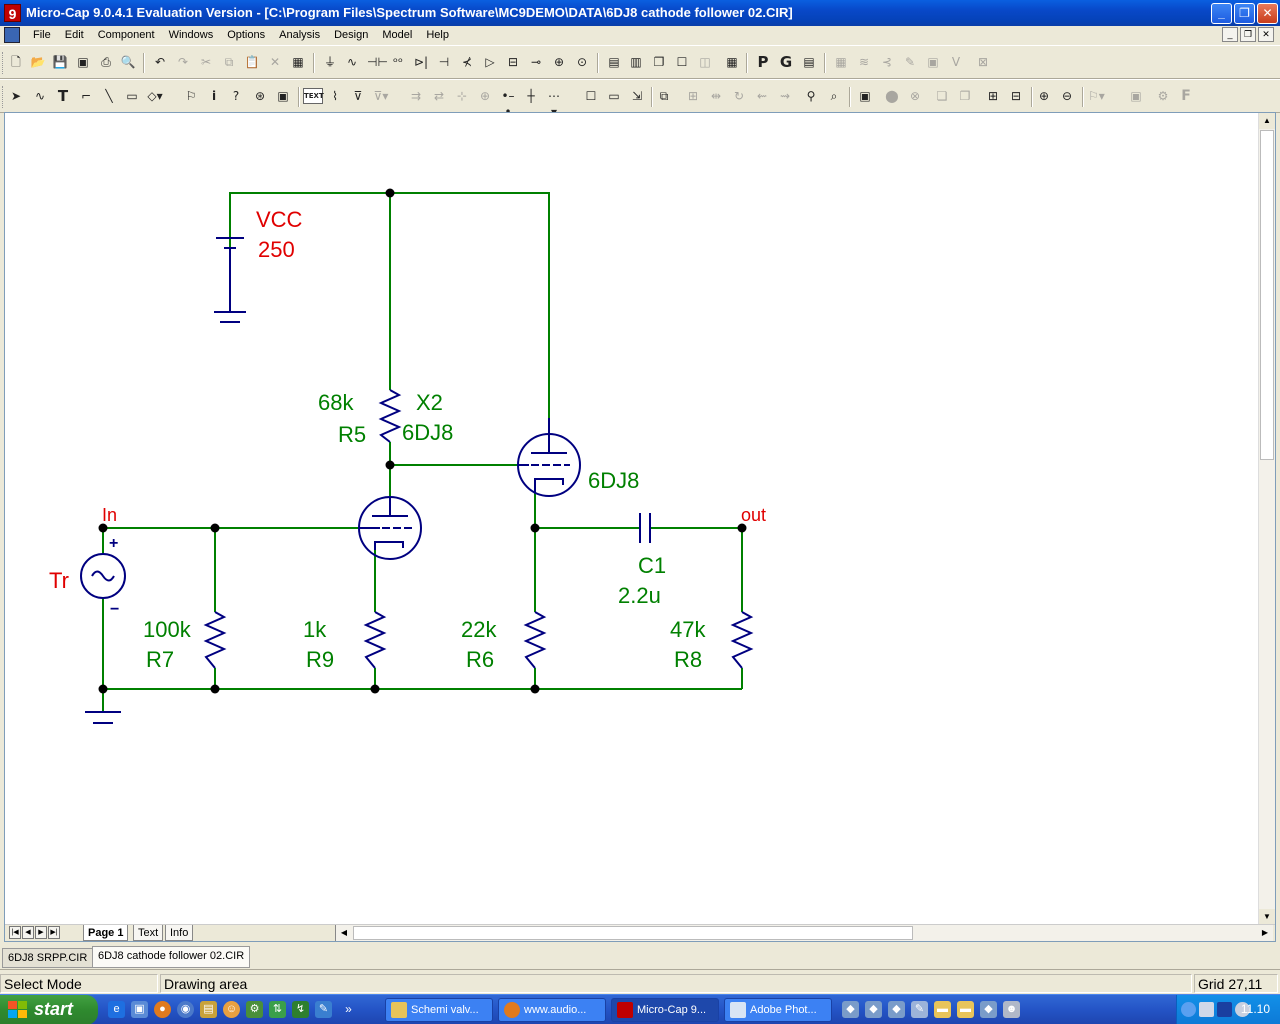 The width and height of the screenshot is (1280, 1024). I want to click on step-icon: ⊞, so click(693, 96).